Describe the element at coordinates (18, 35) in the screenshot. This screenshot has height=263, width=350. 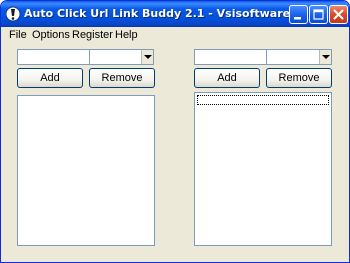
I see `menu-file: File` at that location.